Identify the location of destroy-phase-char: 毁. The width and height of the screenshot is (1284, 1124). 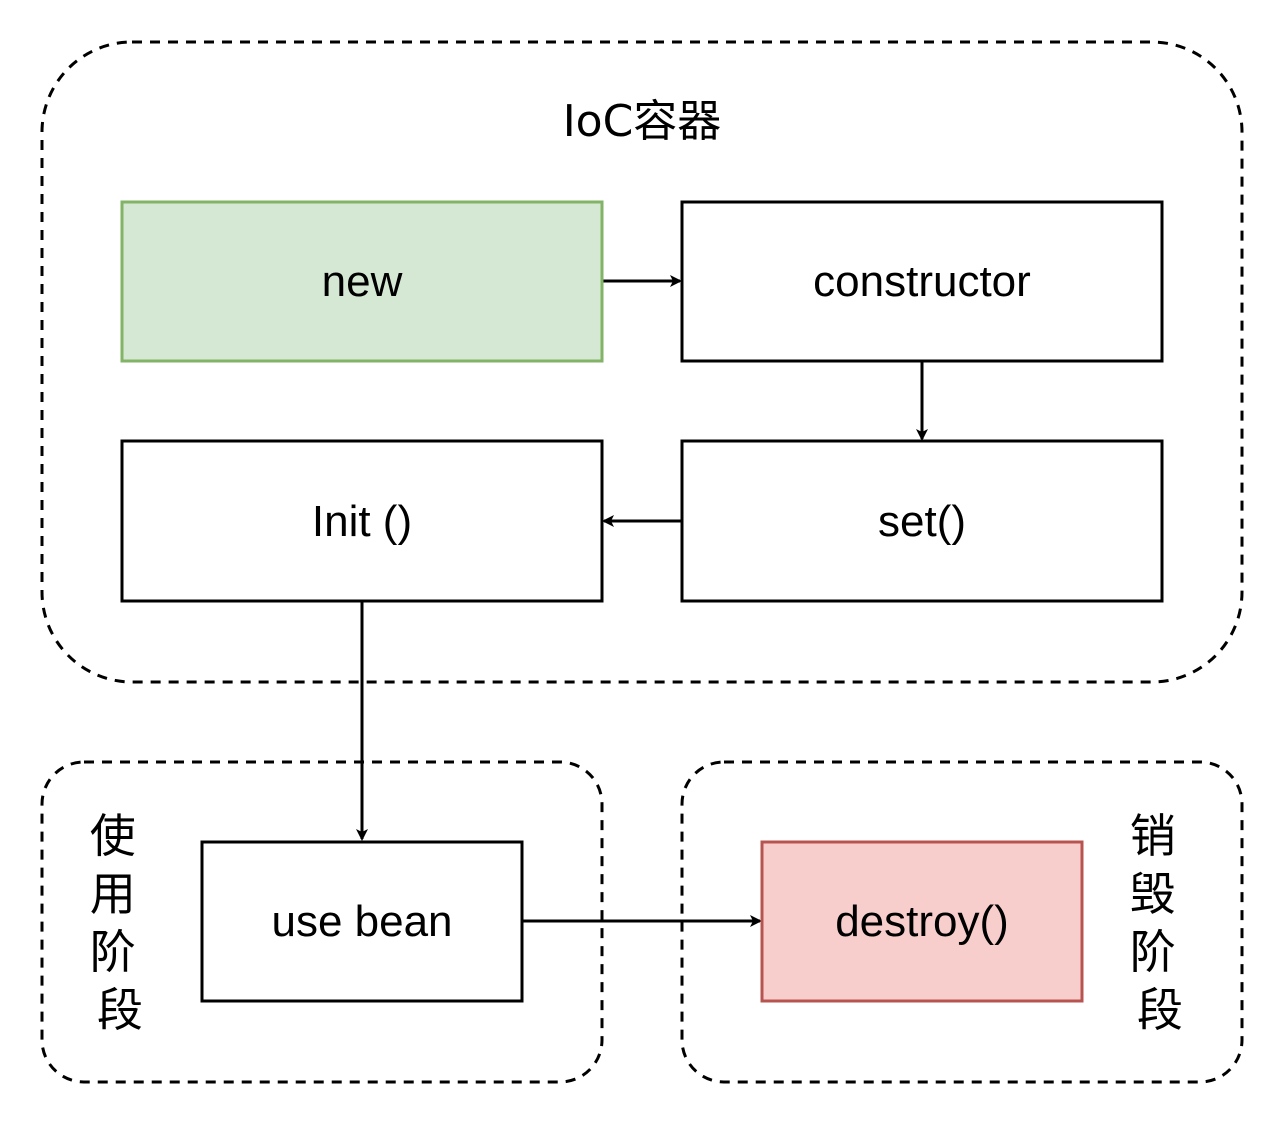
(1153, 894).